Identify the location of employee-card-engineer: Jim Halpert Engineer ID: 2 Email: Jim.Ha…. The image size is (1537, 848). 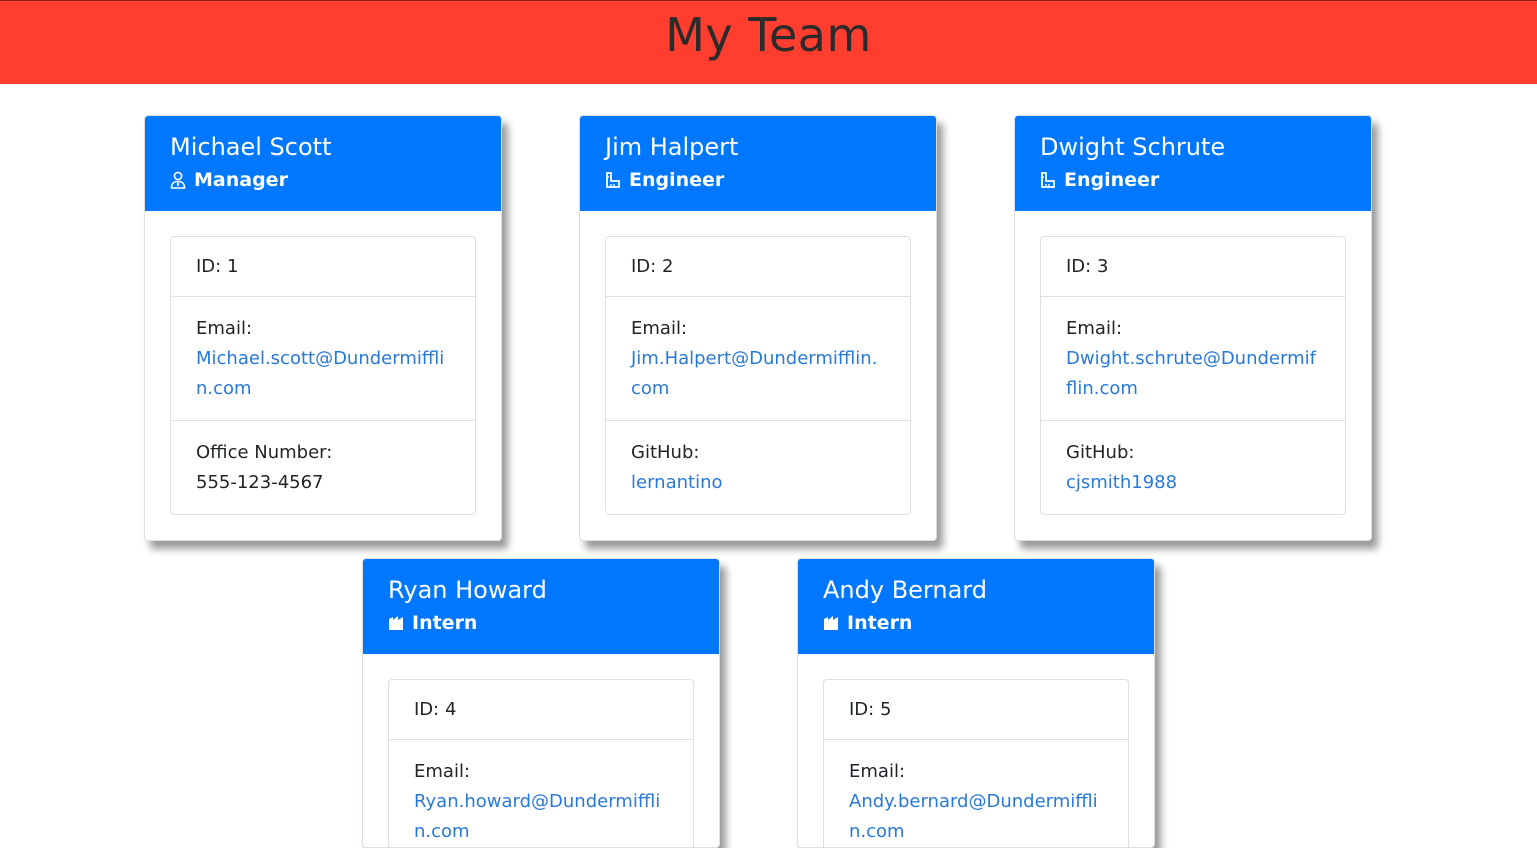
(758, 328).